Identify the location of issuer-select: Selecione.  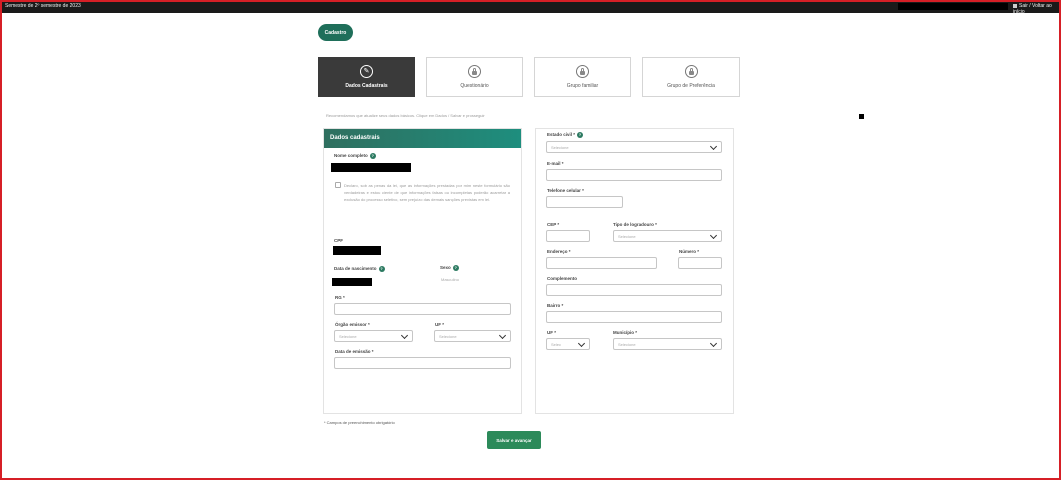
(373, 336).